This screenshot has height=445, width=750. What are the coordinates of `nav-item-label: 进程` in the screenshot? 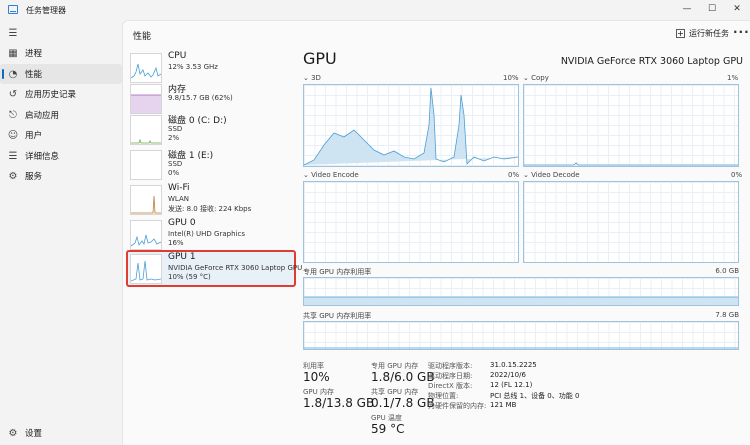 It's located at (34, 54).